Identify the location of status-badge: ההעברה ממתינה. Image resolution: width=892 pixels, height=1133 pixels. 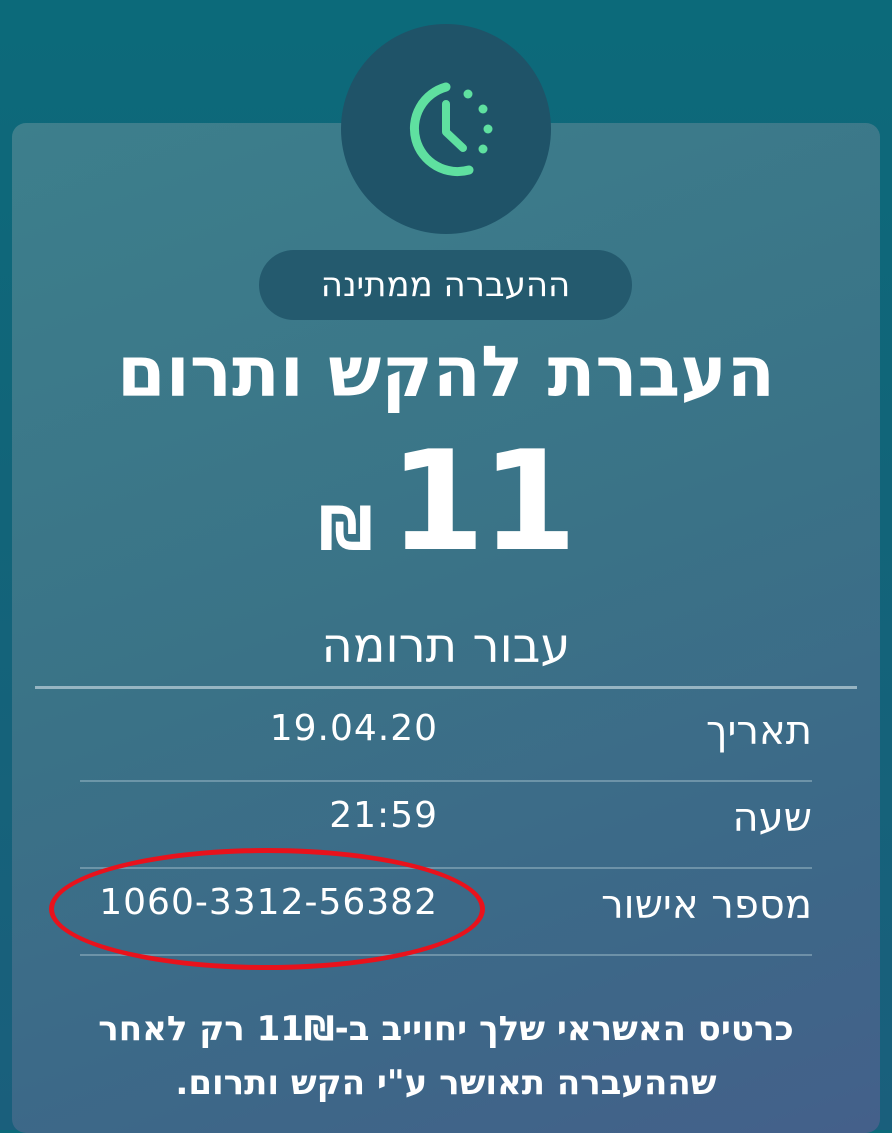
(445, 285).